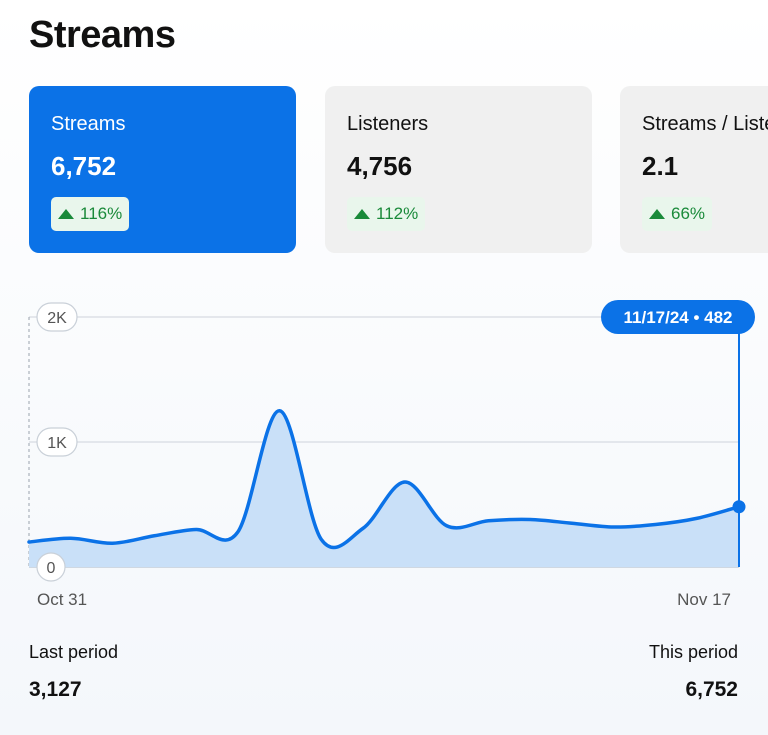 This screenshot has width=768, height=735. I want to click on card-value: 6,752, so click(84, 166).